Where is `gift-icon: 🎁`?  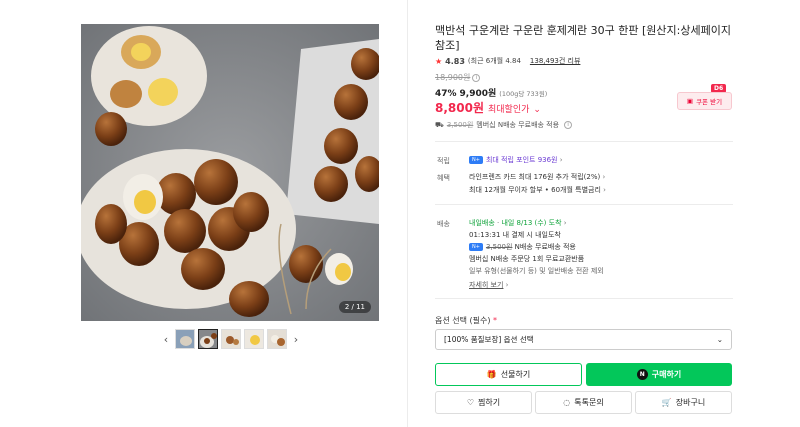
gift-icon: 🎁 is located at coordinates (491, 374).